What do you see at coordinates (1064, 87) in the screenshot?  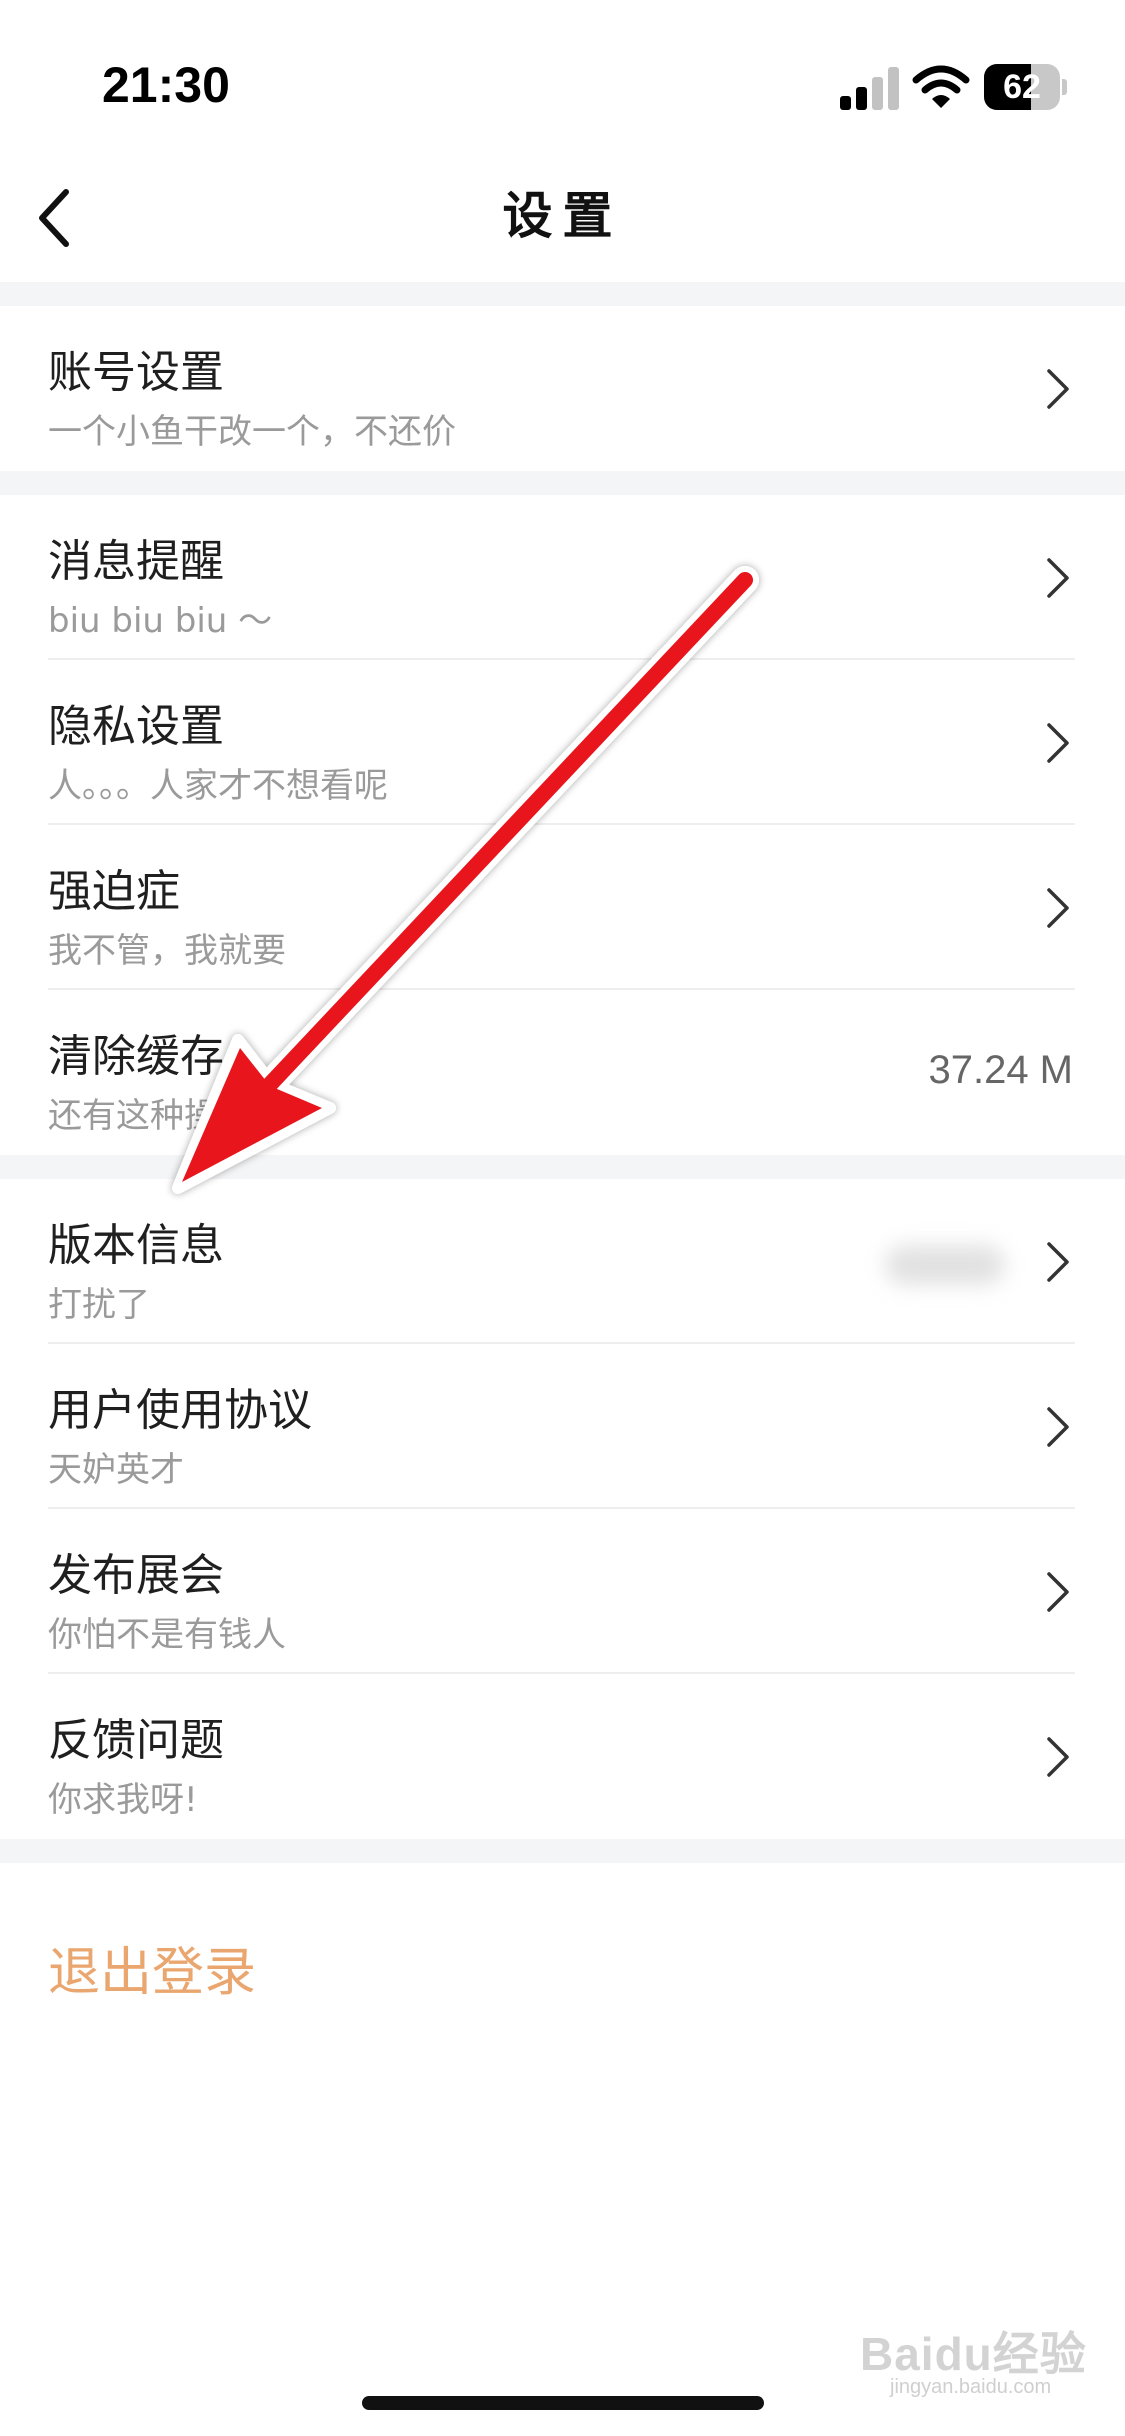 I see `battery-cap` at bounding box center [1064, 87].